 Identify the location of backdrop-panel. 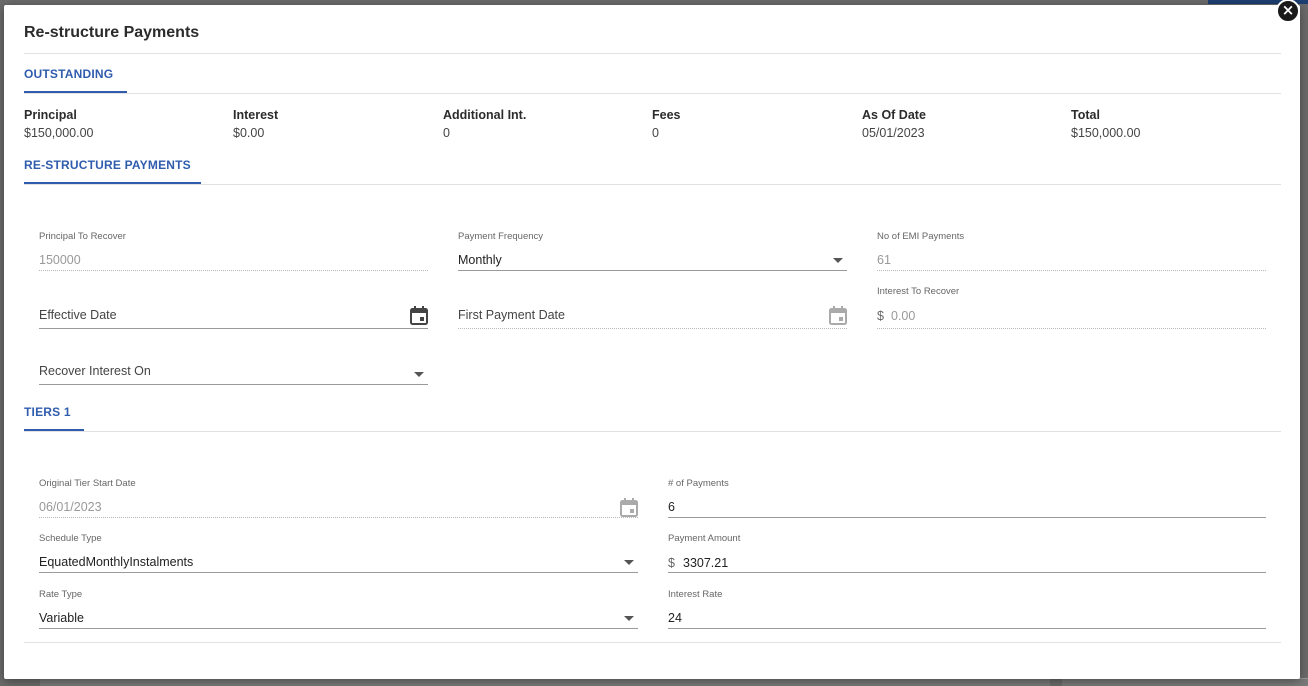
(545, 682).